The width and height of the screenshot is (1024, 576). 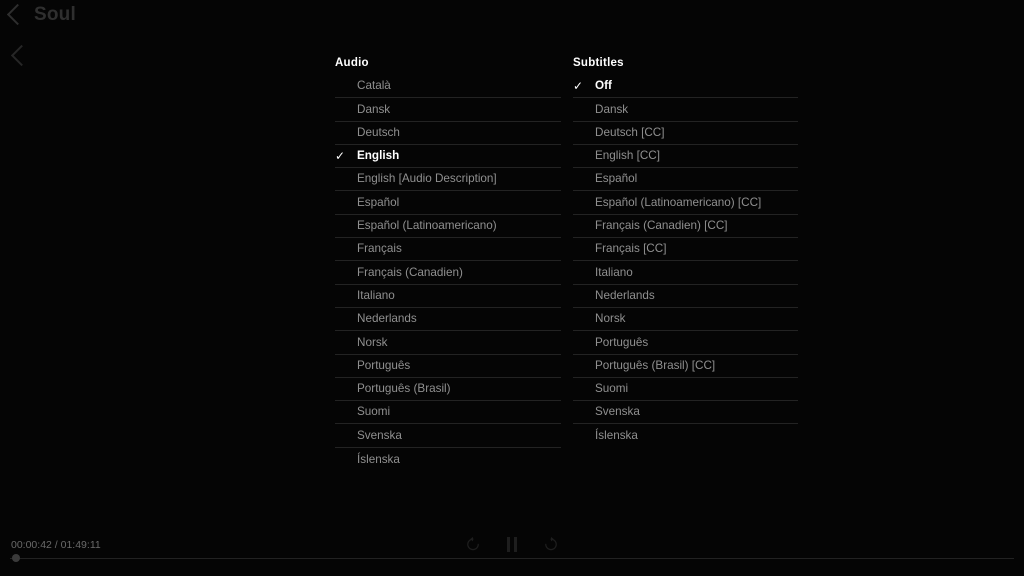 I want to click on list-item: Català, so click(x=448, y=87).